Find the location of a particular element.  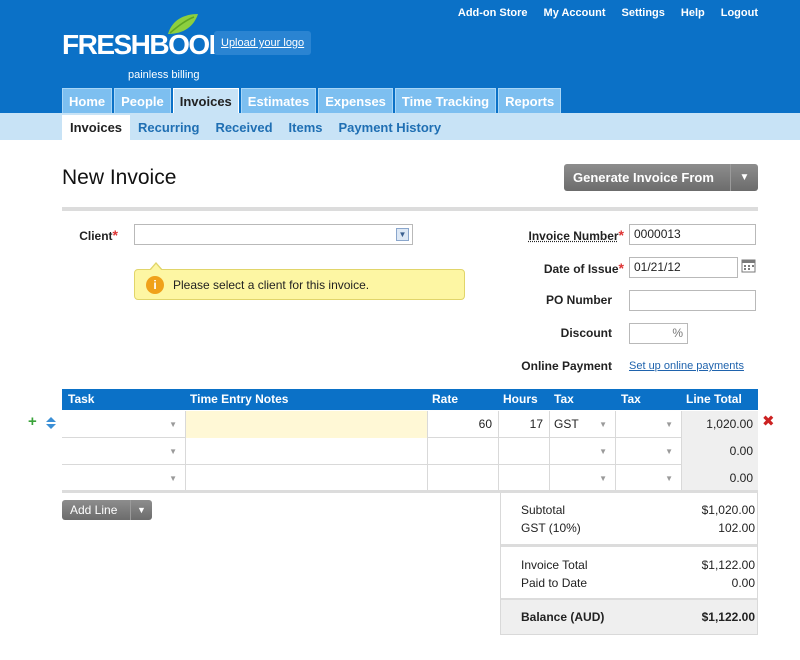

tab-estimates: Estimates is located at coordinates (278, 100).